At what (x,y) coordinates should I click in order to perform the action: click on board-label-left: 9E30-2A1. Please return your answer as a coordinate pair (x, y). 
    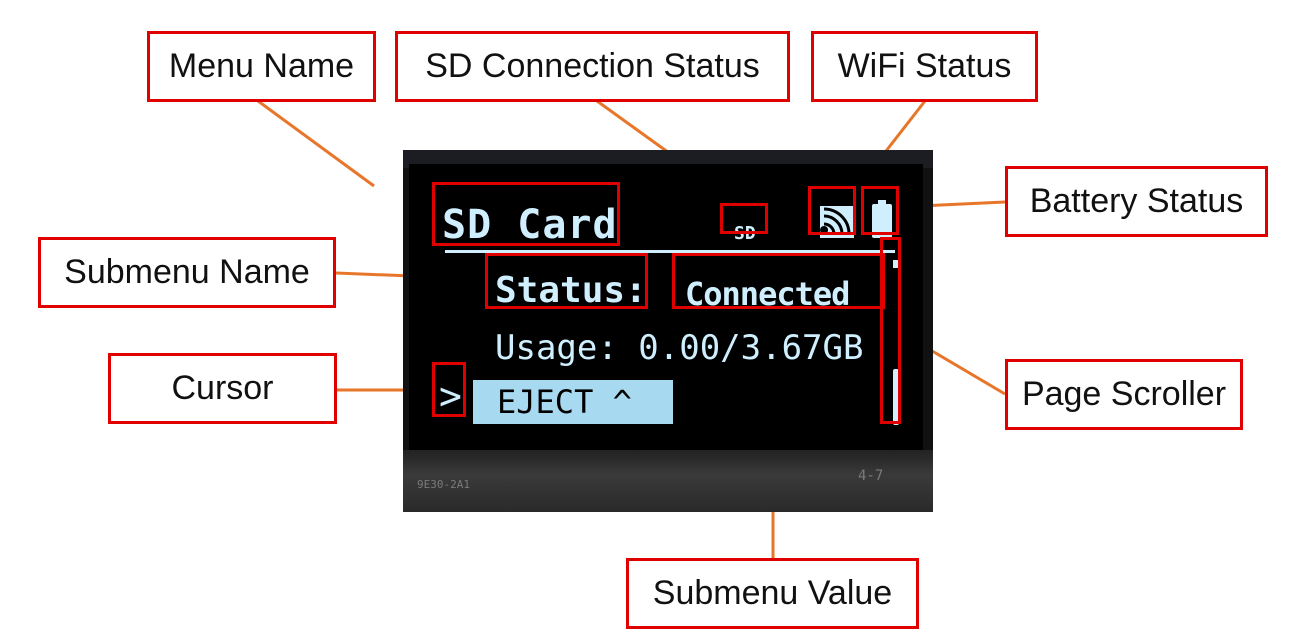
    Looking at the image, I should click on (443, 484).